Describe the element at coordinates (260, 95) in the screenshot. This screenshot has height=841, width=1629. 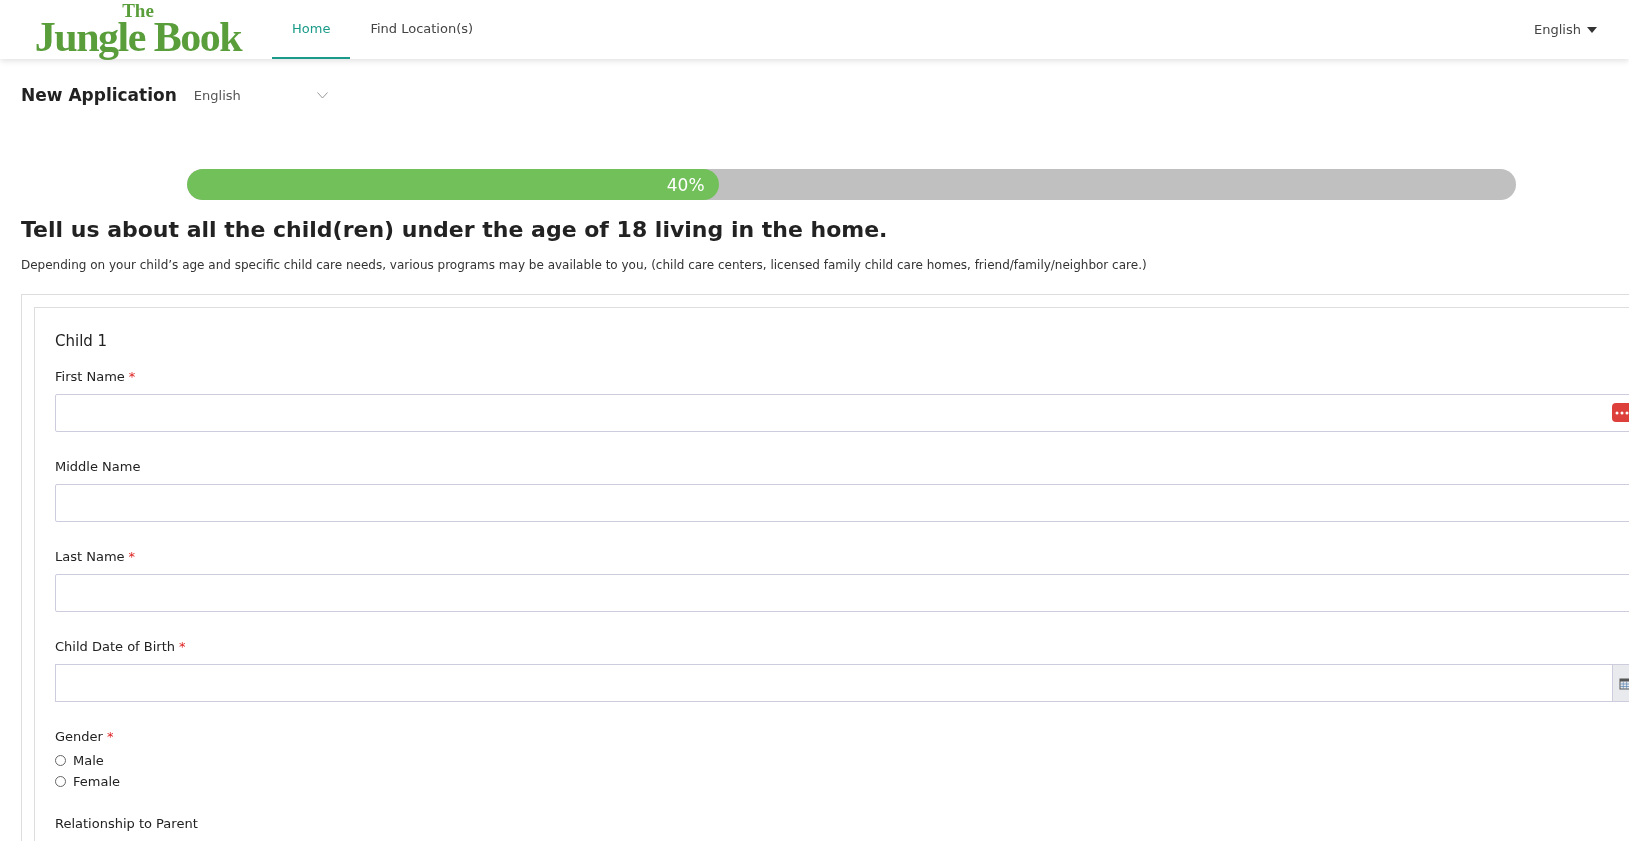
I see `language-select: English` at that location.